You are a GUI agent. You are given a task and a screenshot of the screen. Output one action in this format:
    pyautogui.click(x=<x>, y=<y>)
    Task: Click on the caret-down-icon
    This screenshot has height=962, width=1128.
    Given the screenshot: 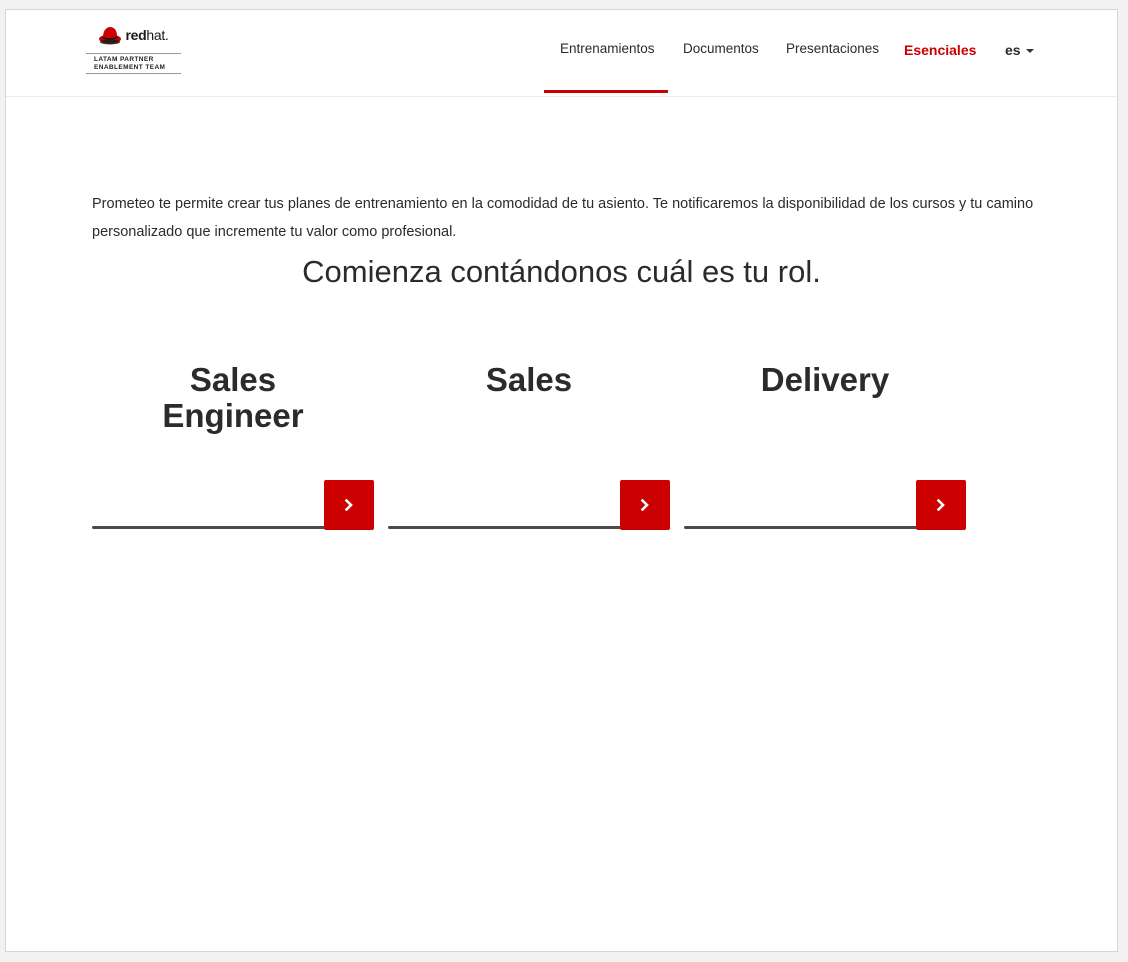 What is the action you would take?
    pyautogui.click(x=1029, y=51)
    